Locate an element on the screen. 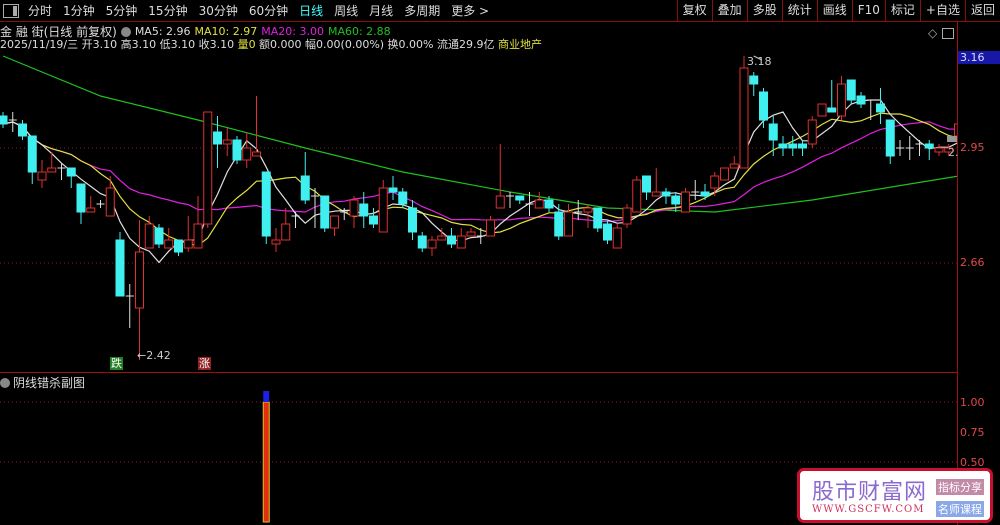 The width and height of the screenshot is (1000, 525). high-annotation: 3.18 is located at coordinates (759, 61).